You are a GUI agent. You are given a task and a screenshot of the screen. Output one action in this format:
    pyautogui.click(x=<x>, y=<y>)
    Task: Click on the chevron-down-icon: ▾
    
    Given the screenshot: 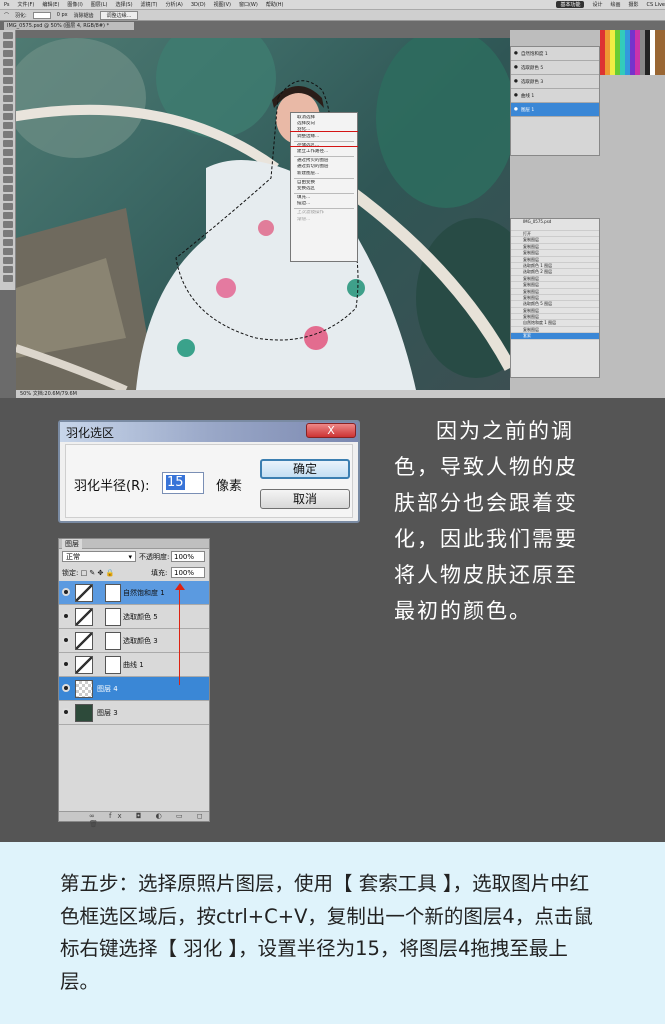 What is the action you would take?
    pyautogui.click(x=130, y=557)
    